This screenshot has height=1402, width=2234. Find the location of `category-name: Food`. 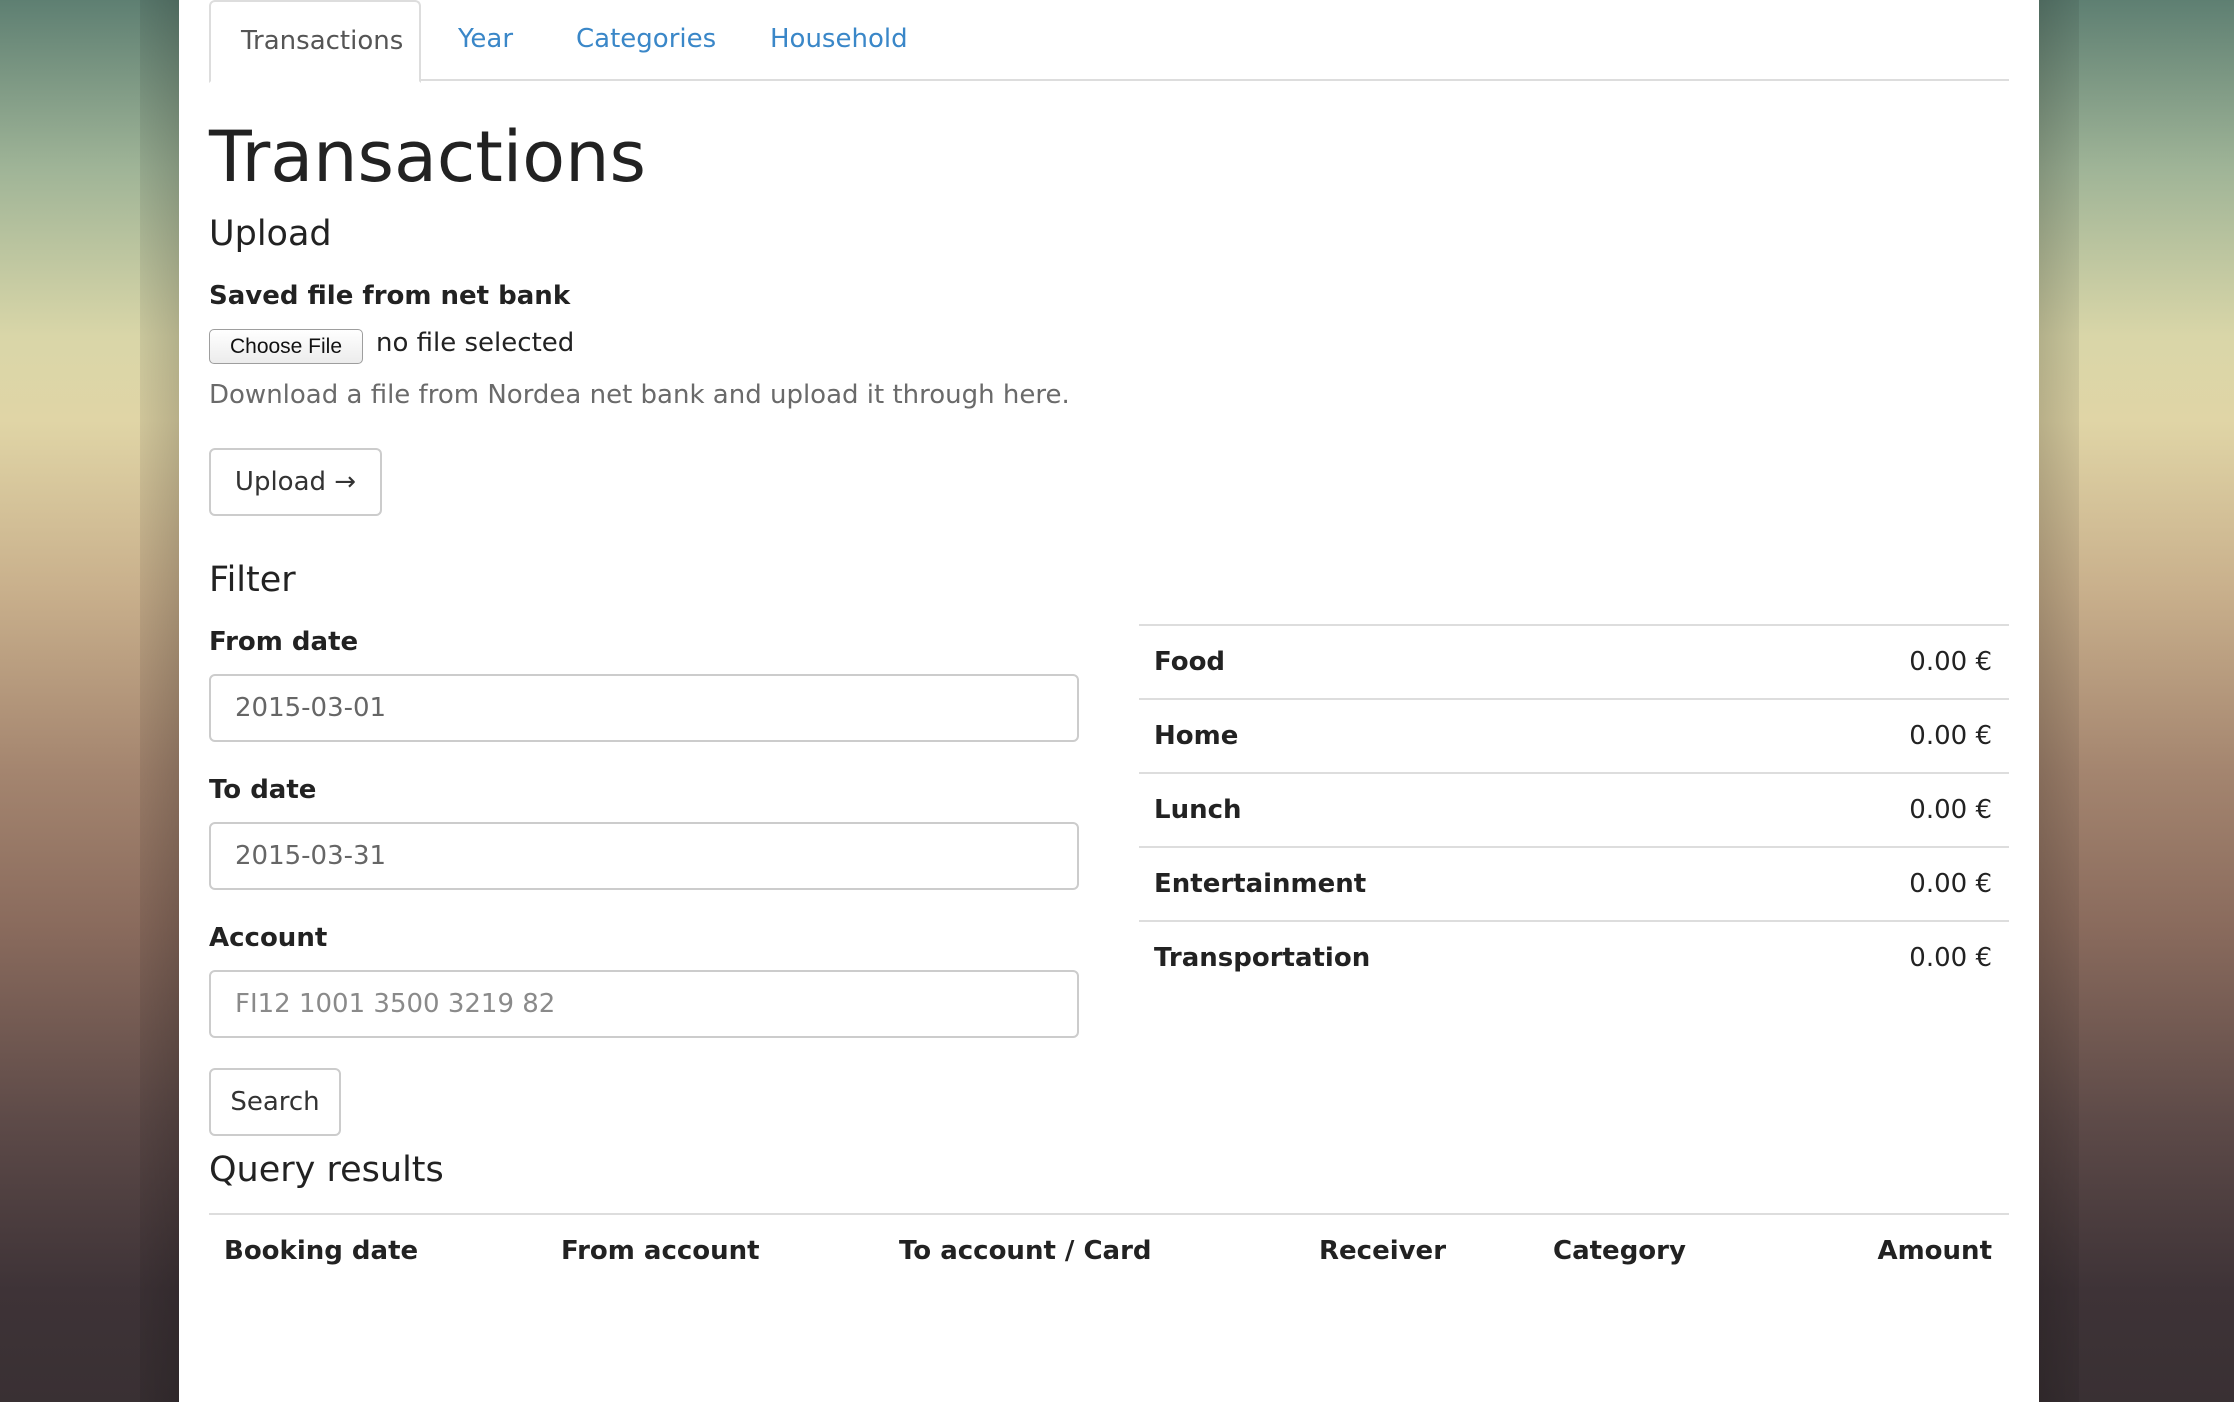

category-name: Food is located at coordinates (1190, 662).